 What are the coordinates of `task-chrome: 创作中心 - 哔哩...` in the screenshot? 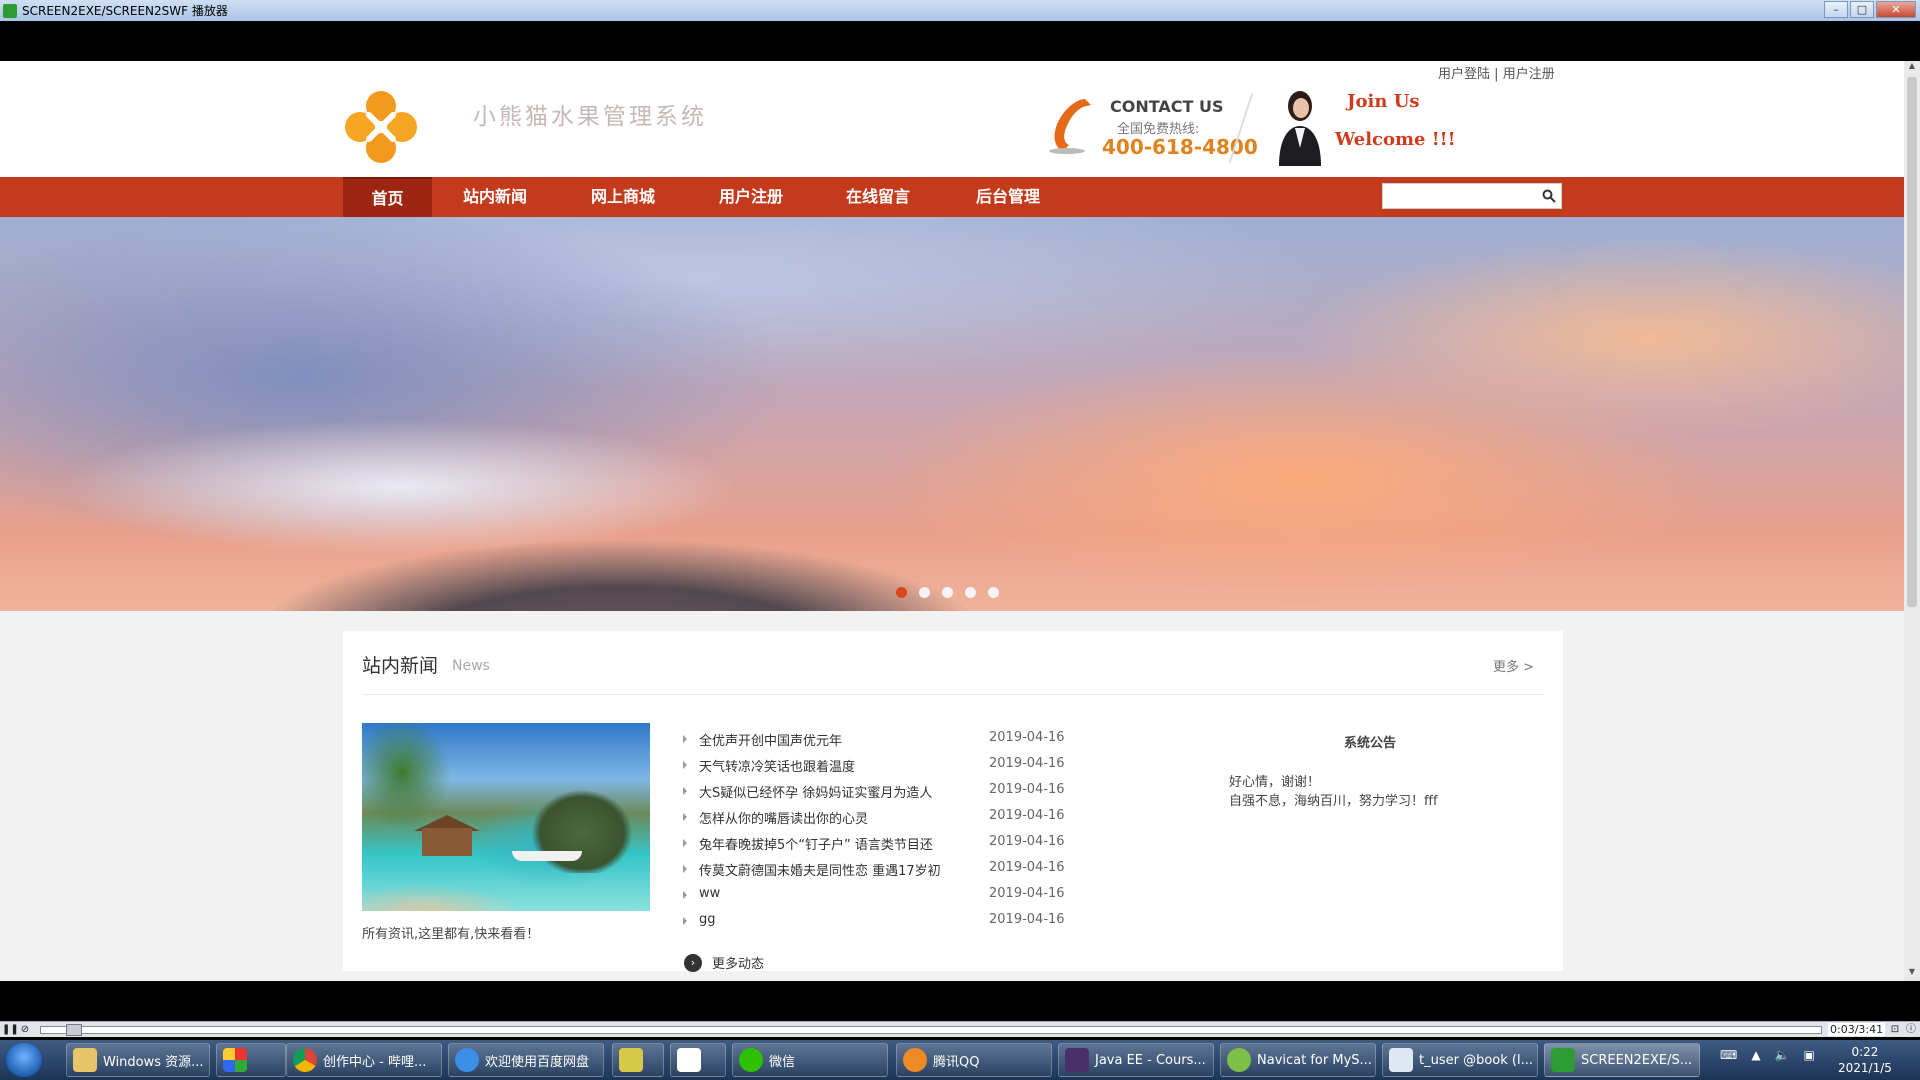 It's located at (364, 1060).